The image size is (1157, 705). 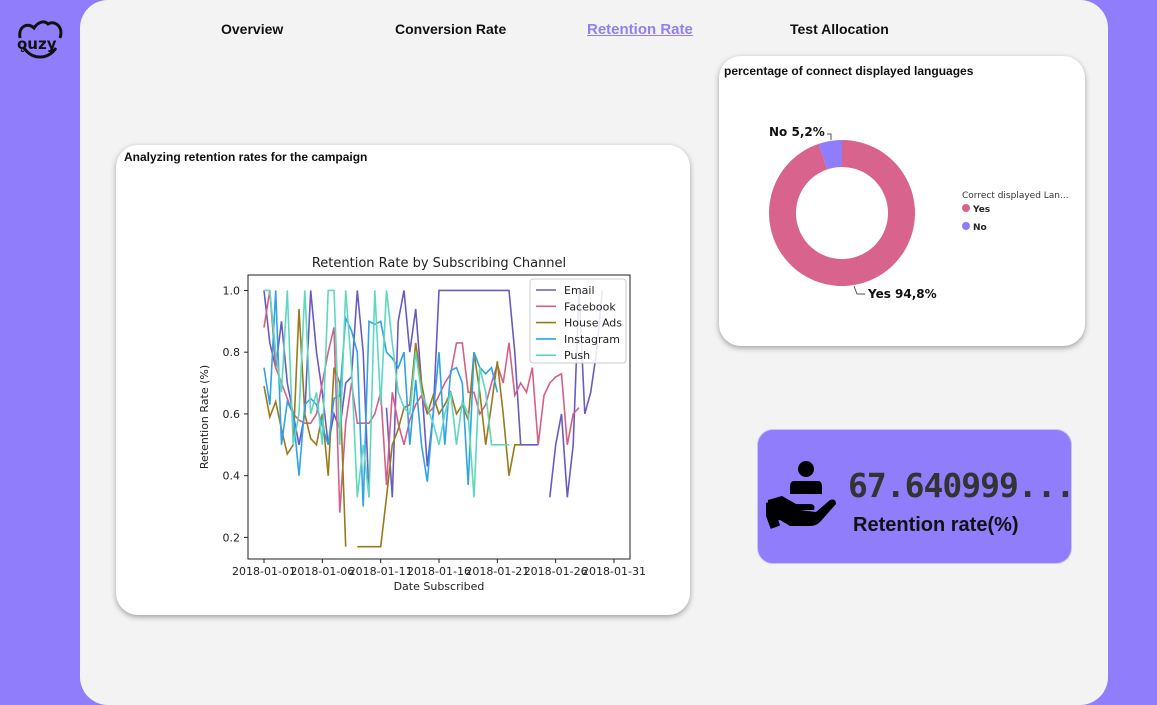 I want to click on chart-title: Retention Rate by Subscribing Channel, so click(x=439, y=263).